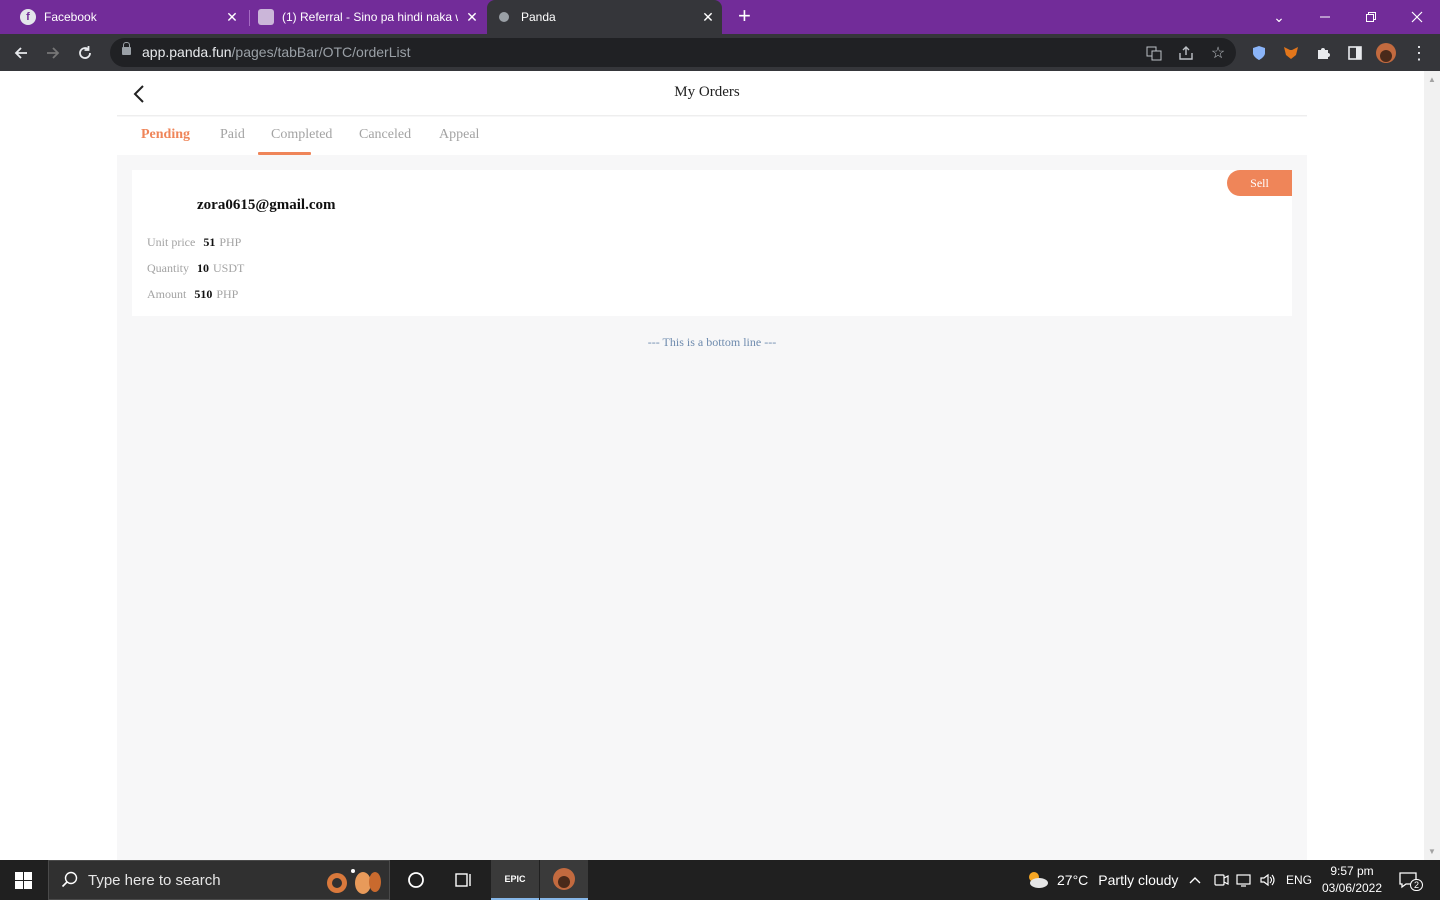 This screenshot has width=1440, height=900. Describe the element at coordinates (1352, 880) in the screenshot. I see `taskbar-clock: 9:57 pm 03/06/2022` at that location.